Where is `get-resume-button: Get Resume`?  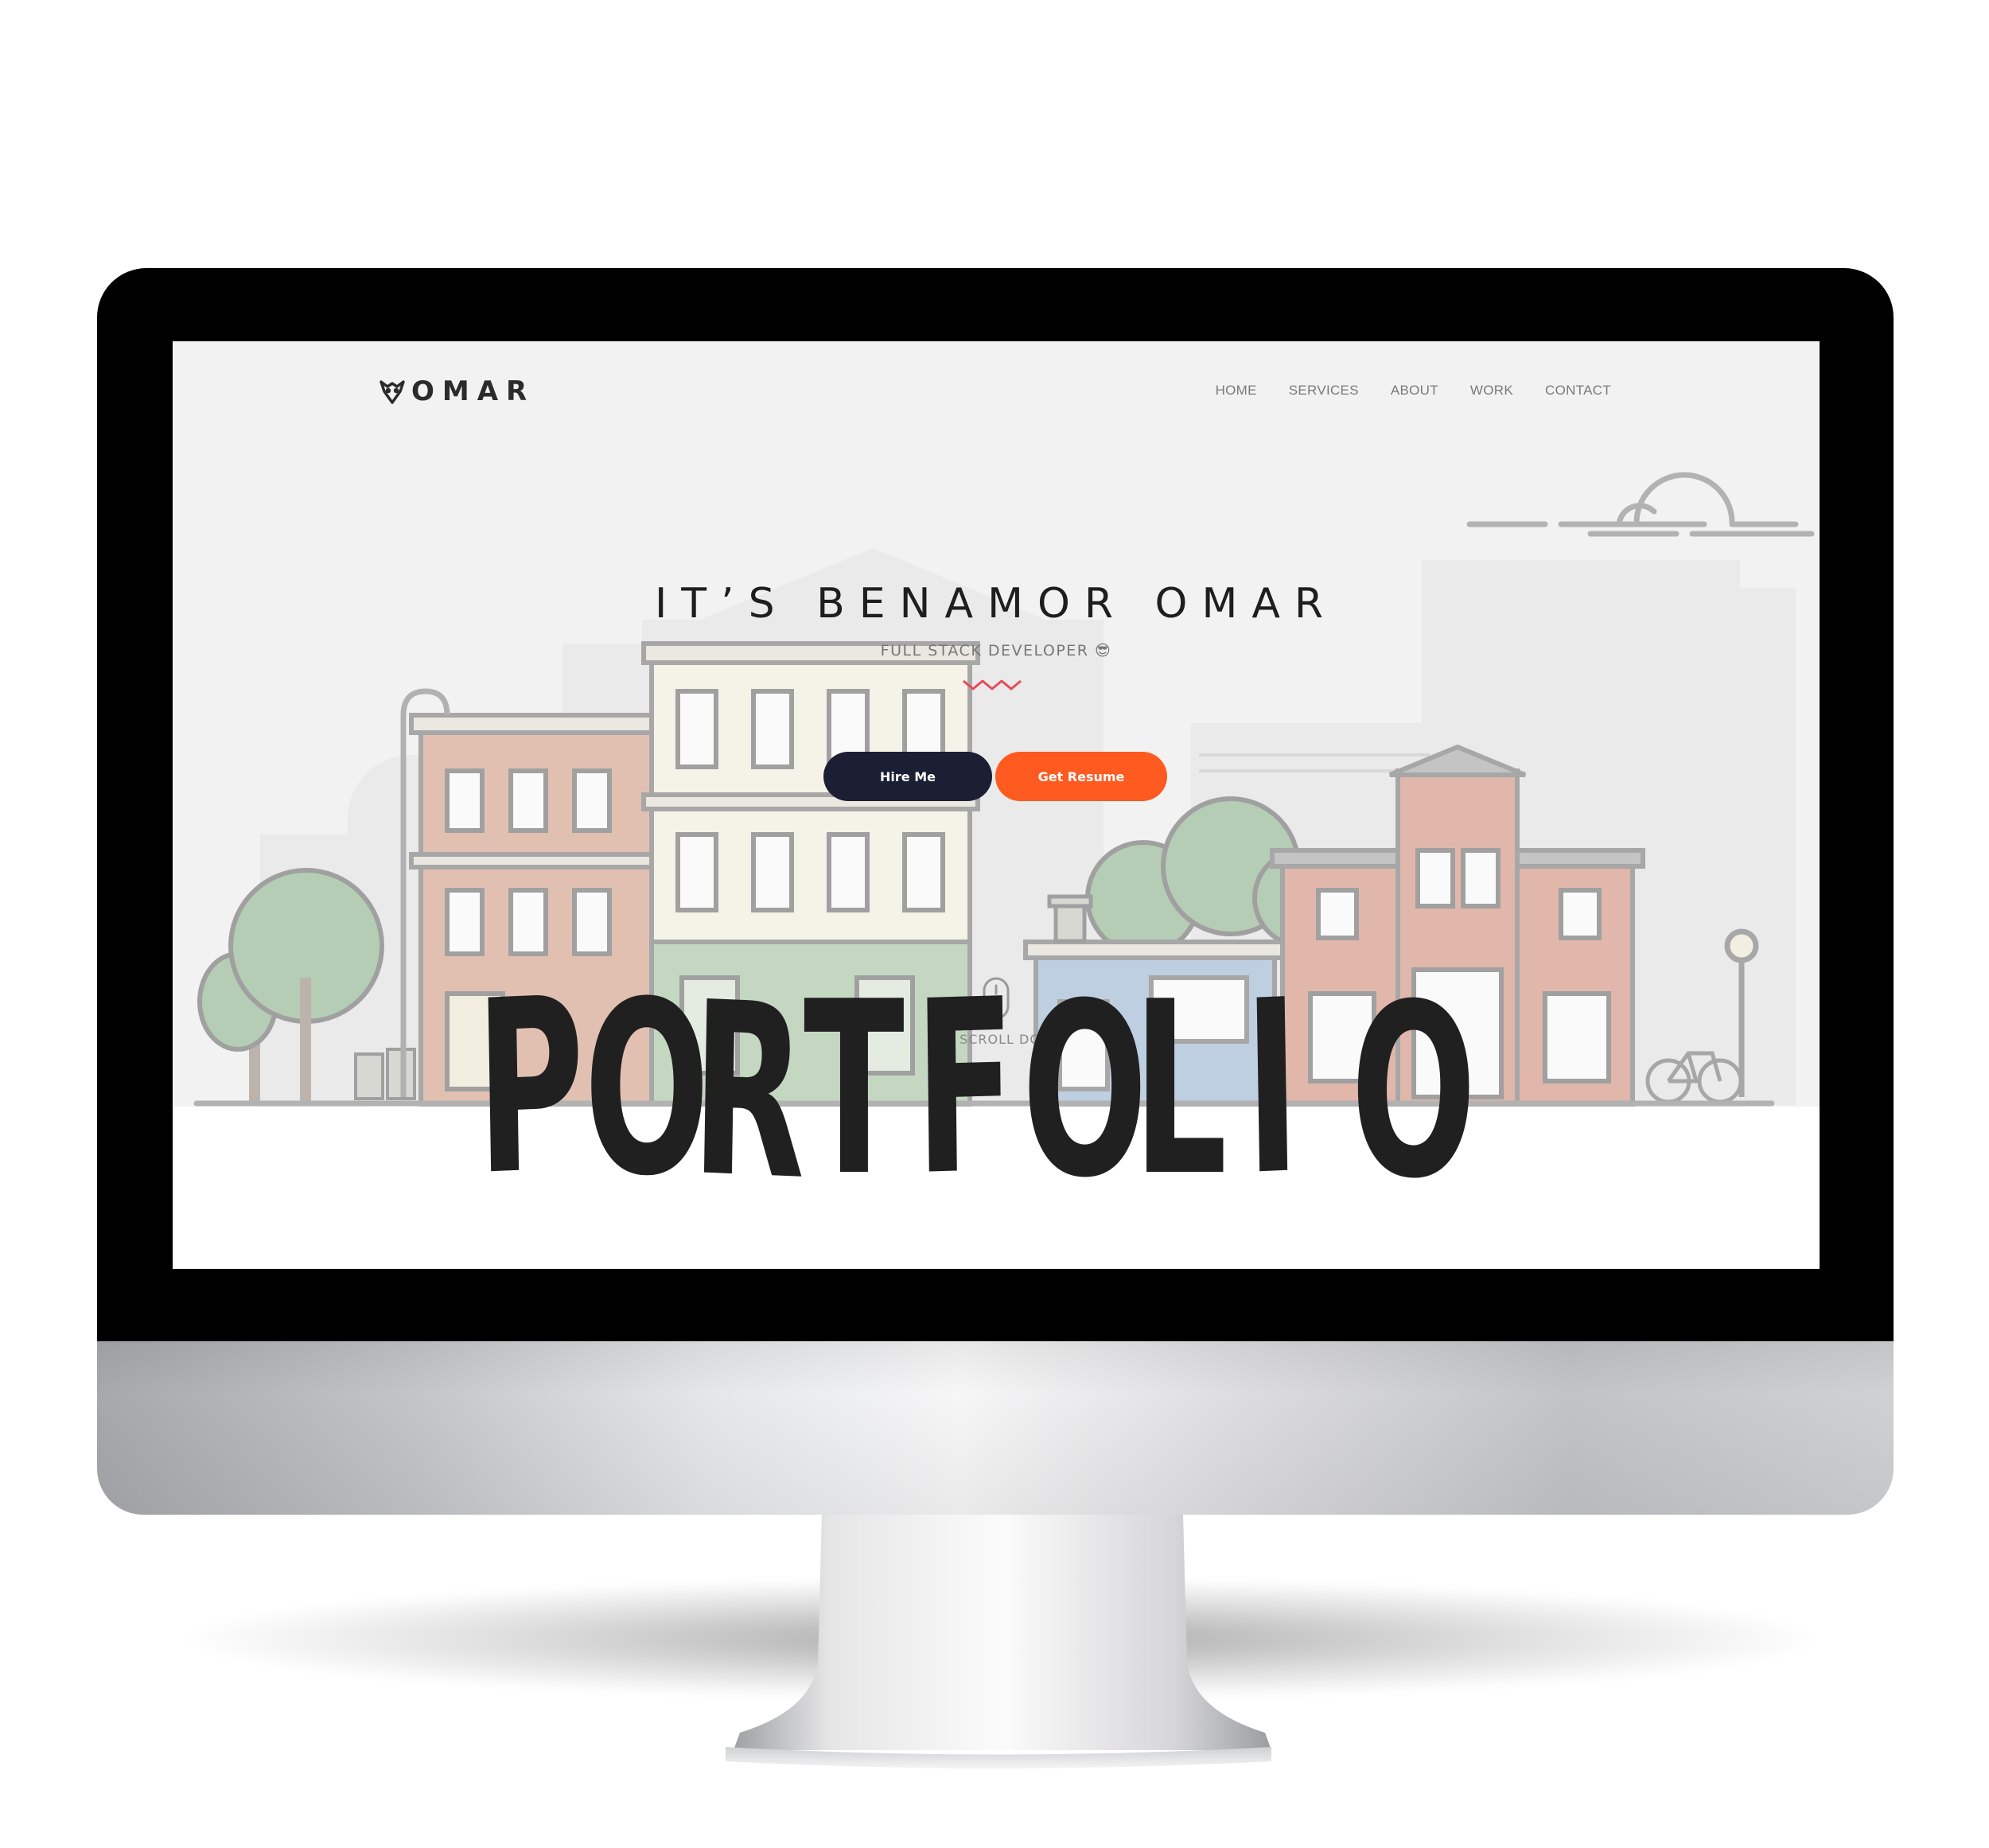
get-resume-button: Get Resume is located at coordinates (1081, 776).